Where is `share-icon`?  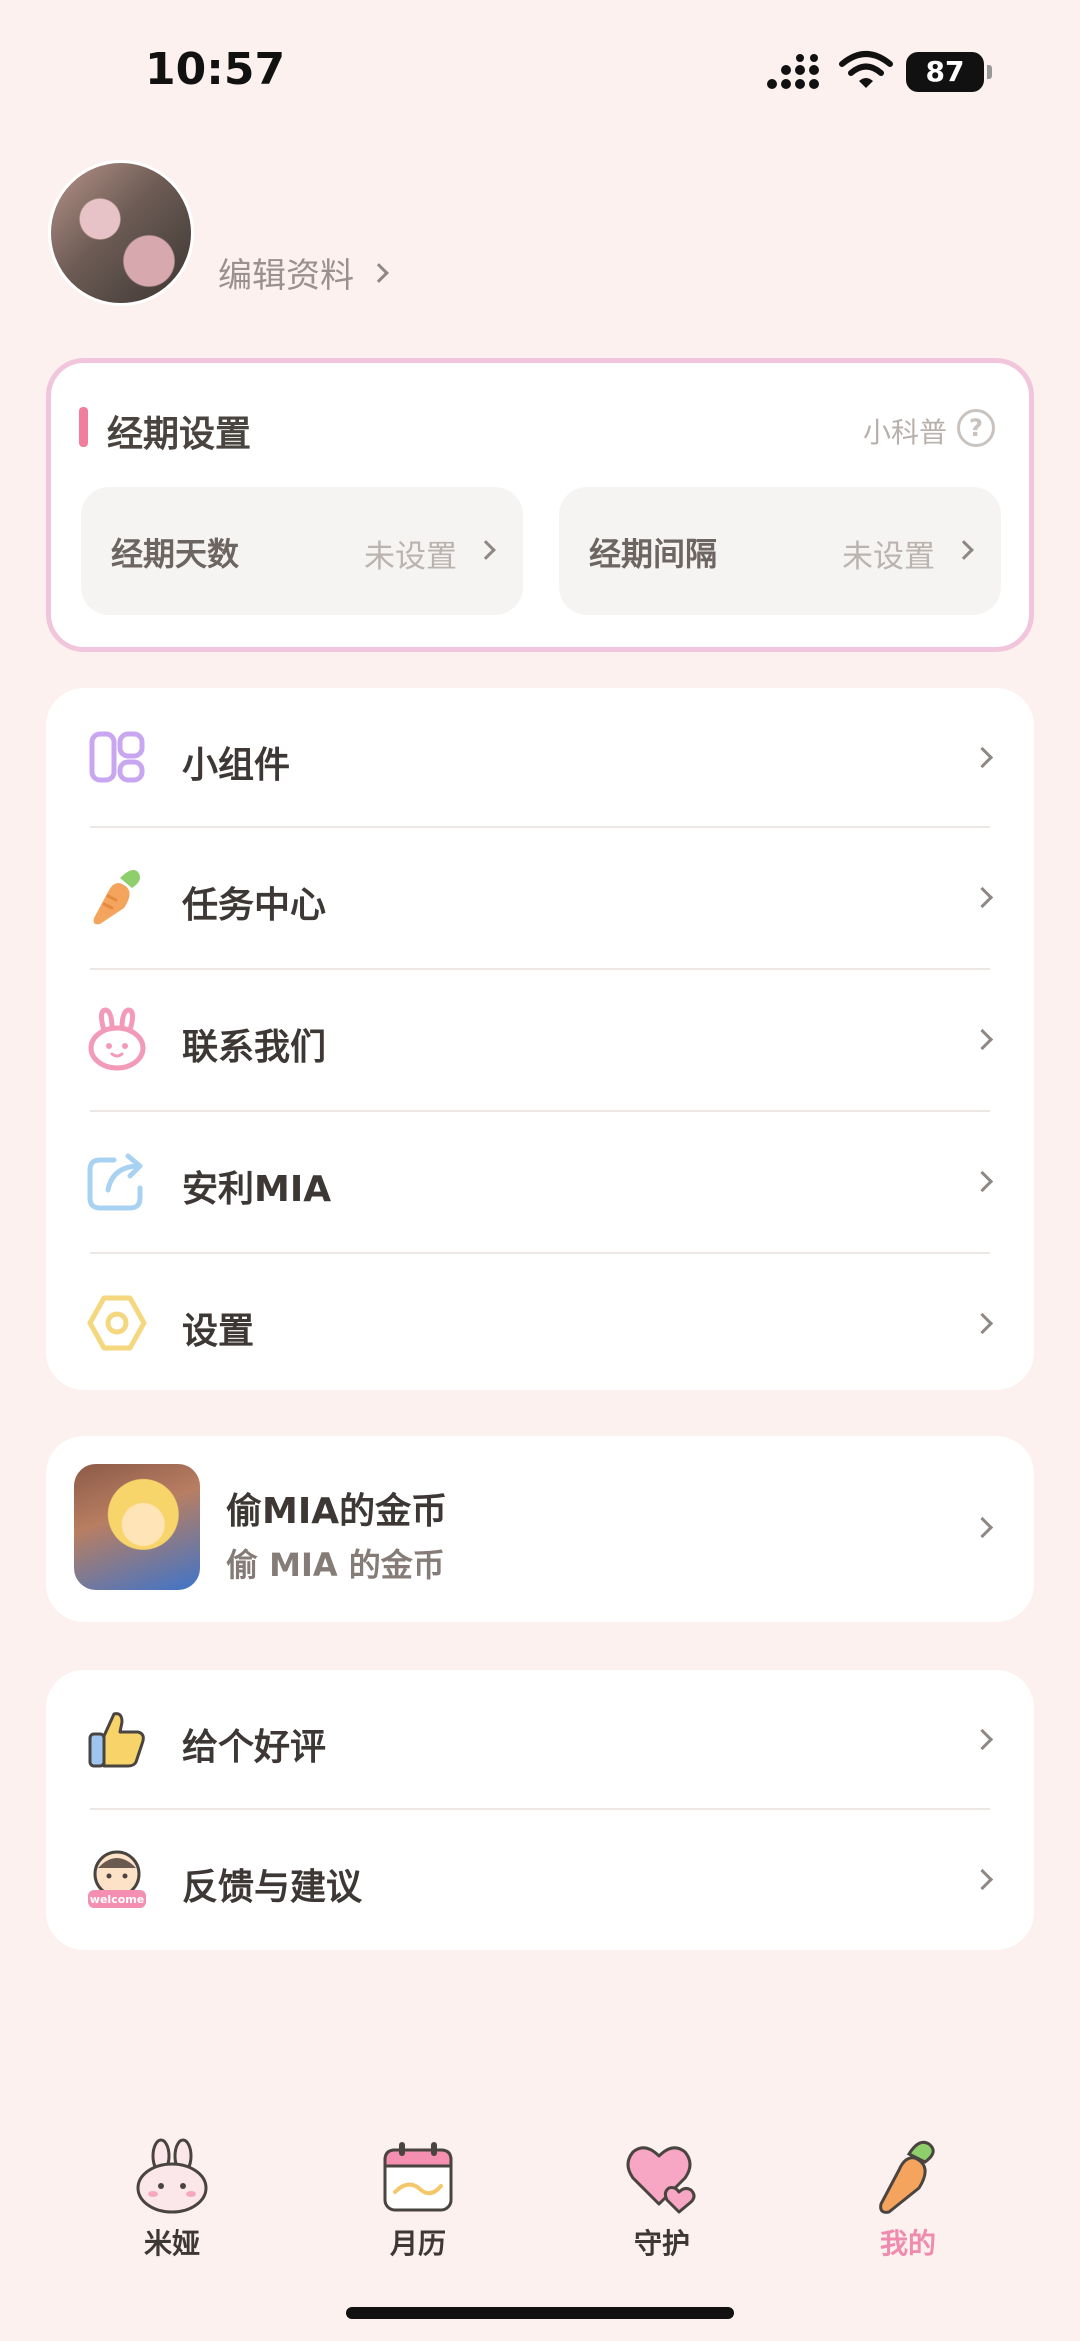 share-icon is located at coordinates (115, 1182).